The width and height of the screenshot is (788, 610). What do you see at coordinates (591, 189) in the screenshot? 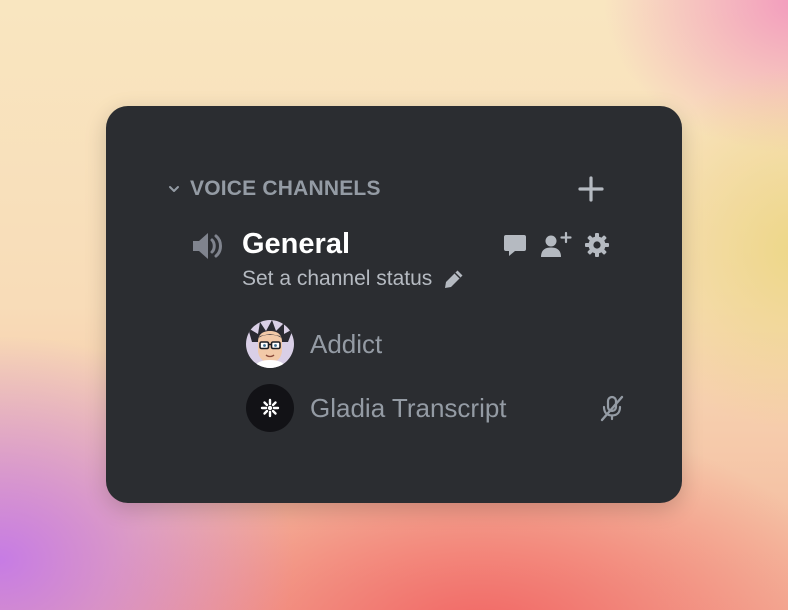
I see `plus-icon` at bounding box center [591, 189].